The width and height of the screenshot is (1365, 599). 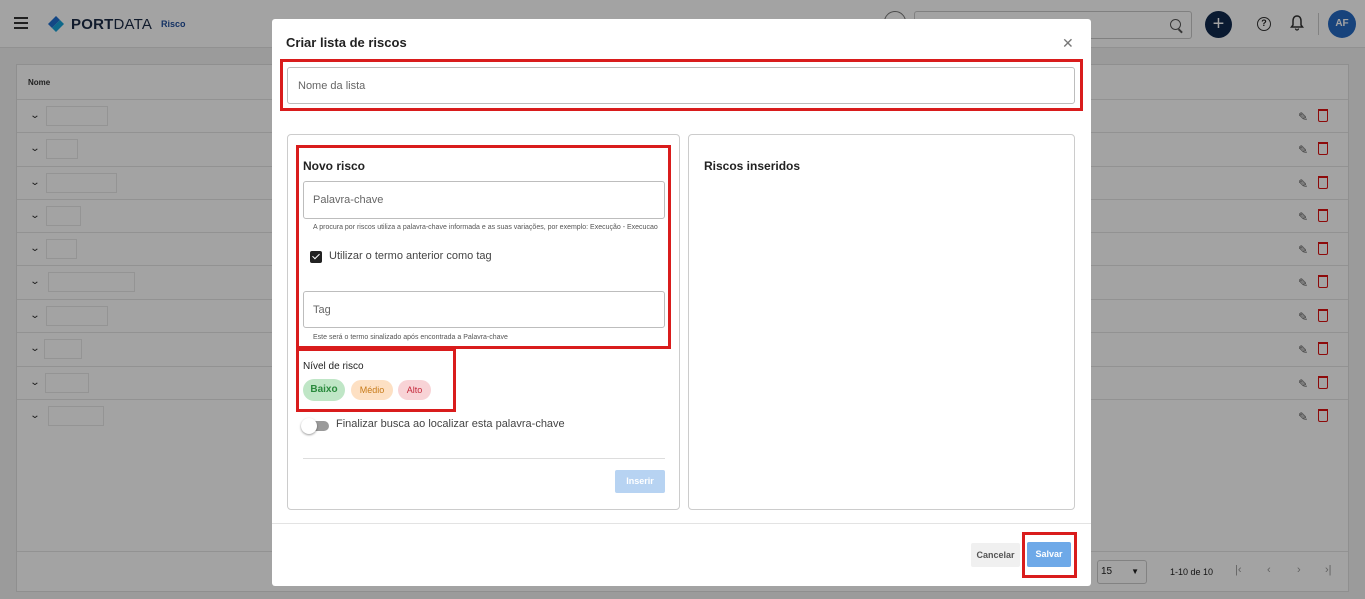 I want to click on close-icon: ✕, so click(x=1068, y=43).